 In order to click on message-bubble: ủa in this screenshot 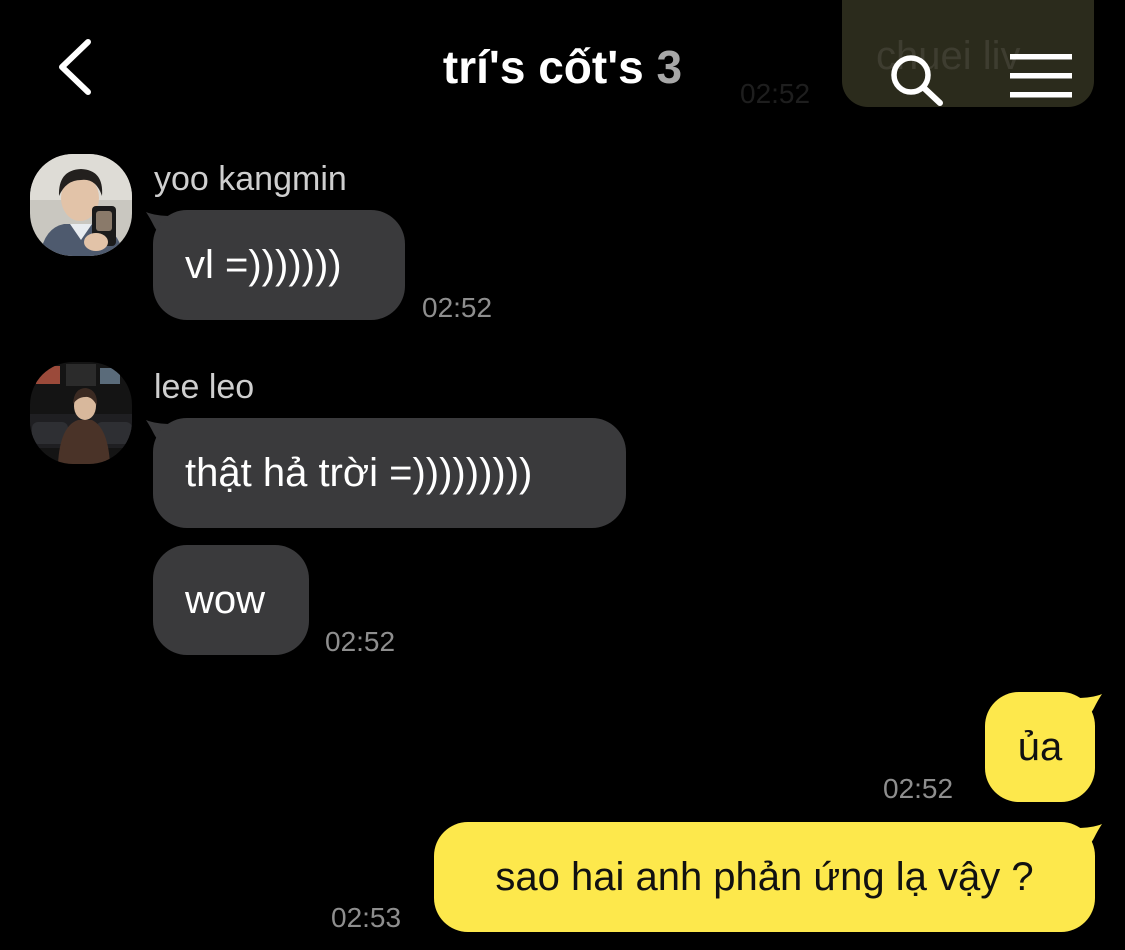, I will do `click(1040, 747)`.